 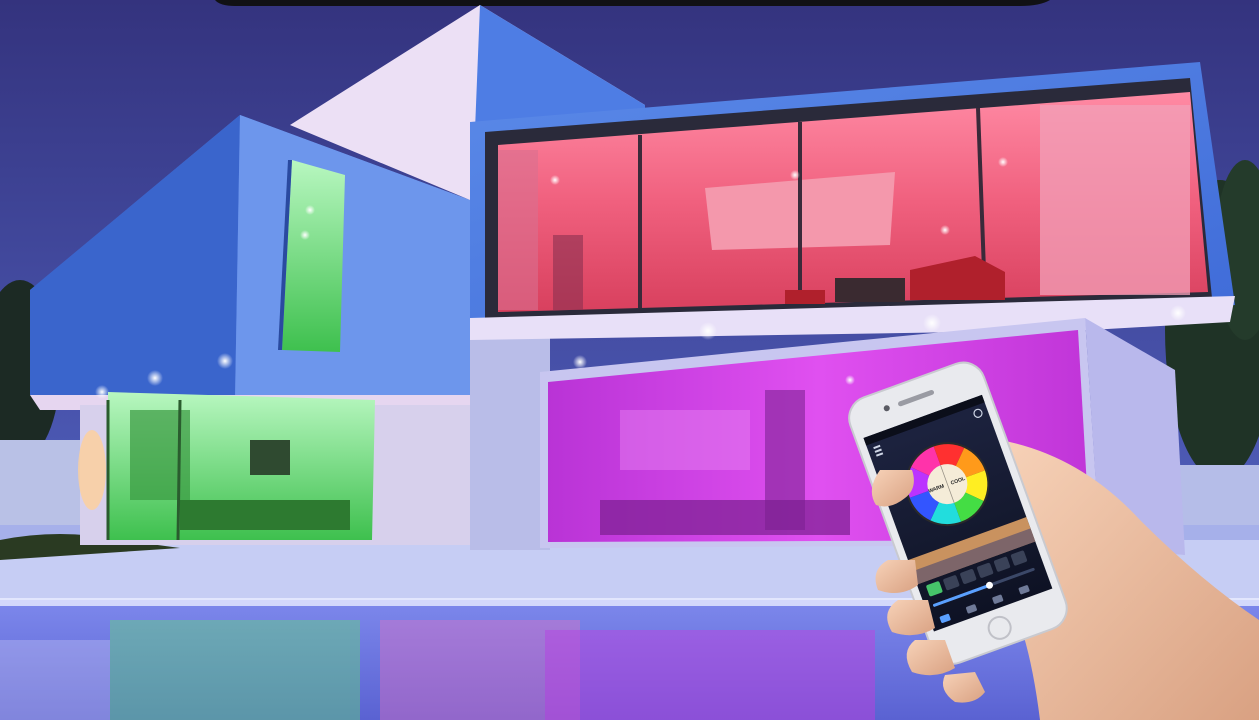 I want to click on wall-light, so click(x=92, y=470).